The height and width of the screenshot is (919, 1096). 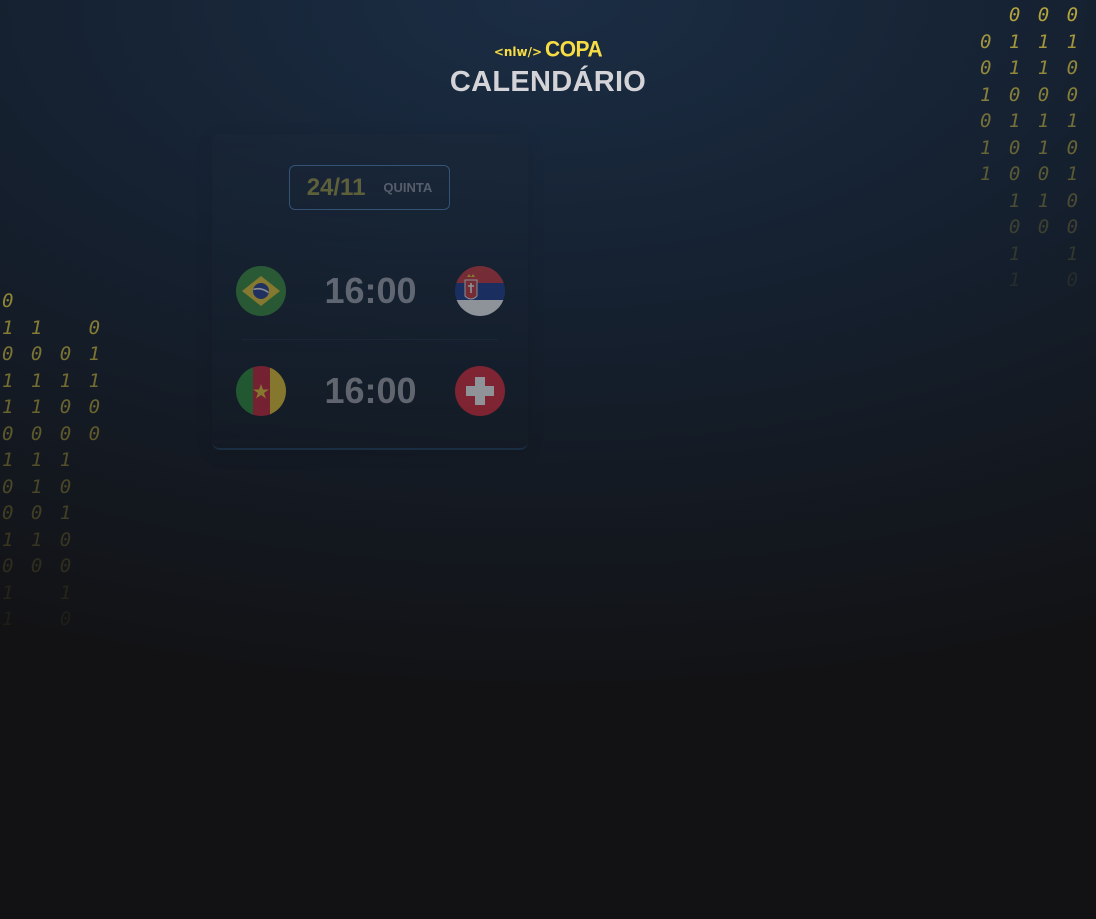 I want to click on page-title: CALENDÁRIO, so click(x=548, y=82).